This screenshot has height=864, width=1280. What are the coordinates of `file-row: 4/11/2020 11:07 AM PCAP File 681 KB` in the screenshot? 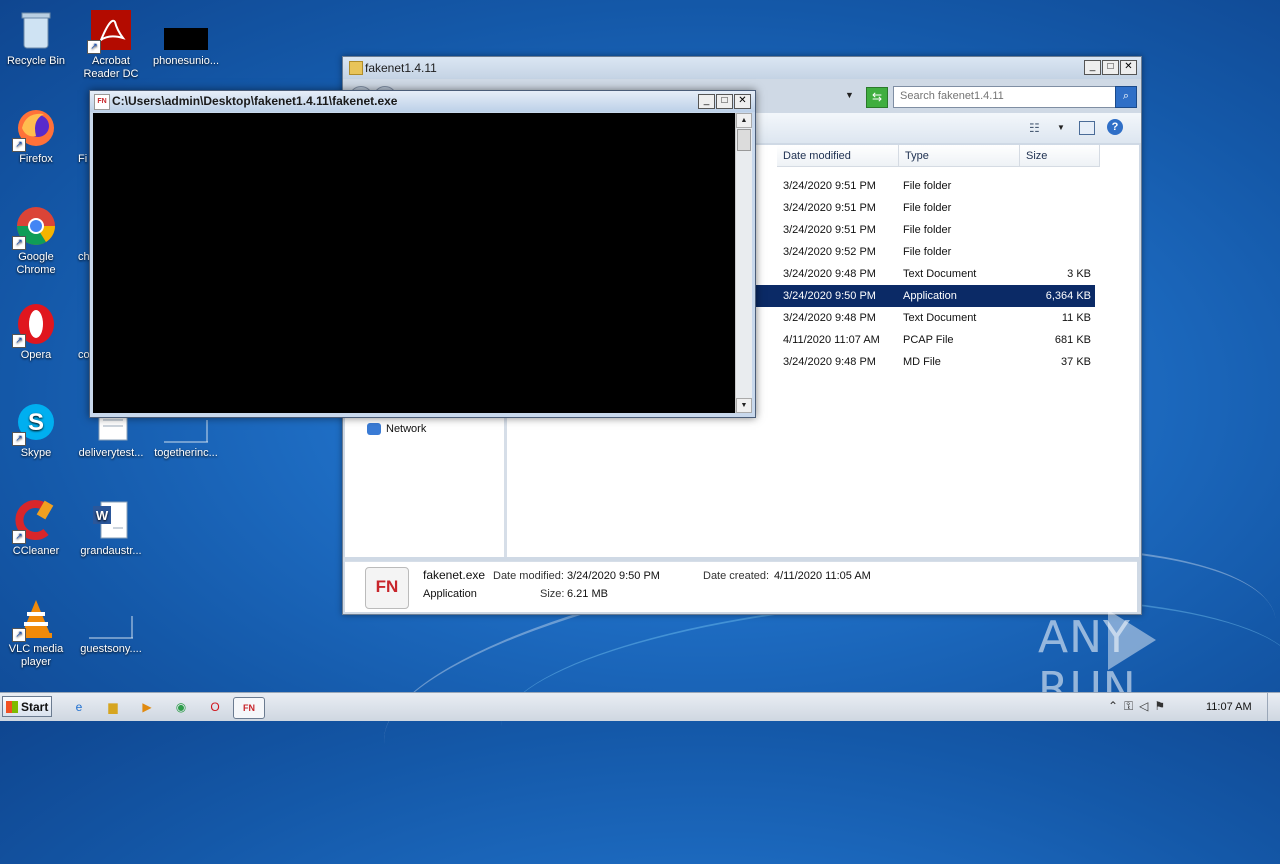 It's located at (925, 340).